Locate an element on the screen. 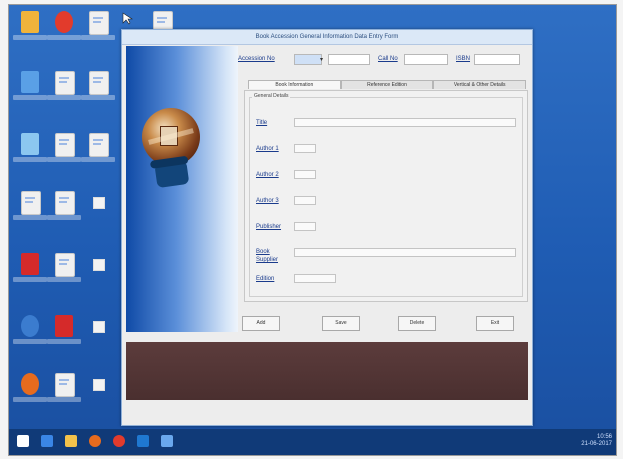 Image resolution: width=623 pixels, height=459 pixels. edge-icon is located at coordinates (143, 441).